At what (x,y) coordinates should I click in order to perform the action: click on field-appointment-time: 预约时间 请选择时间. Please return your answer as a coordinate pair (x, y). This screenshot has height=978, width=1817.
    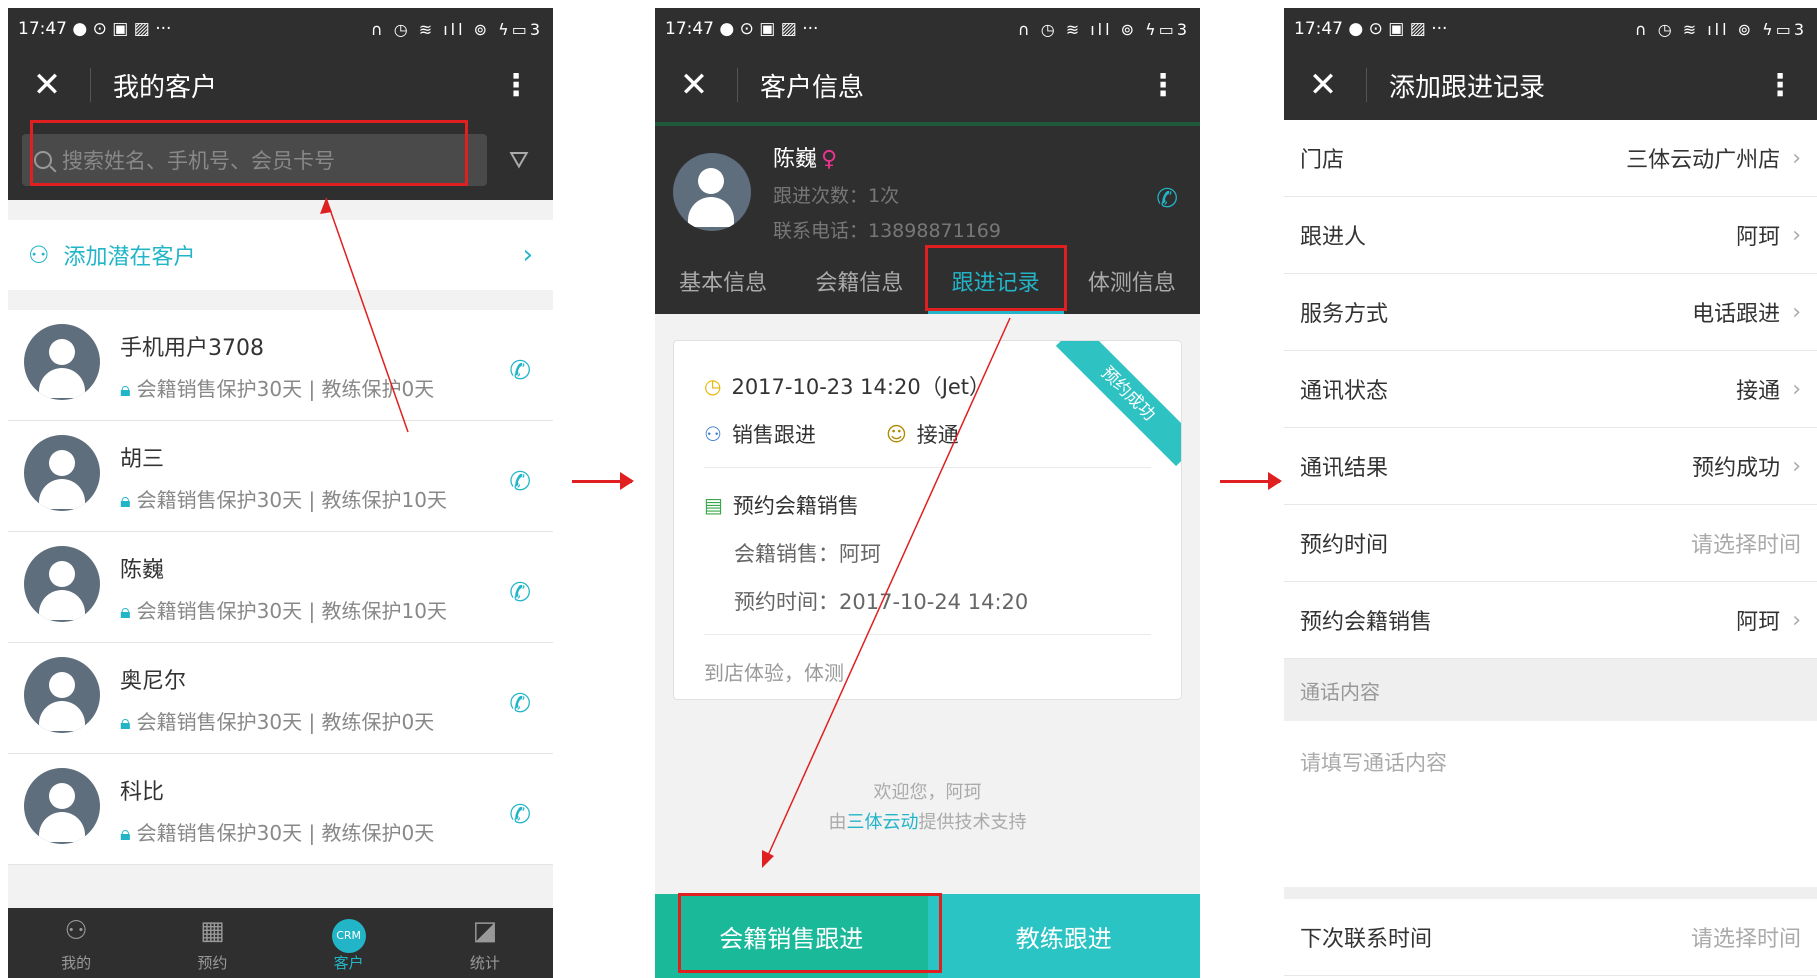
    Looking at the image, I should click on (1550, 543).